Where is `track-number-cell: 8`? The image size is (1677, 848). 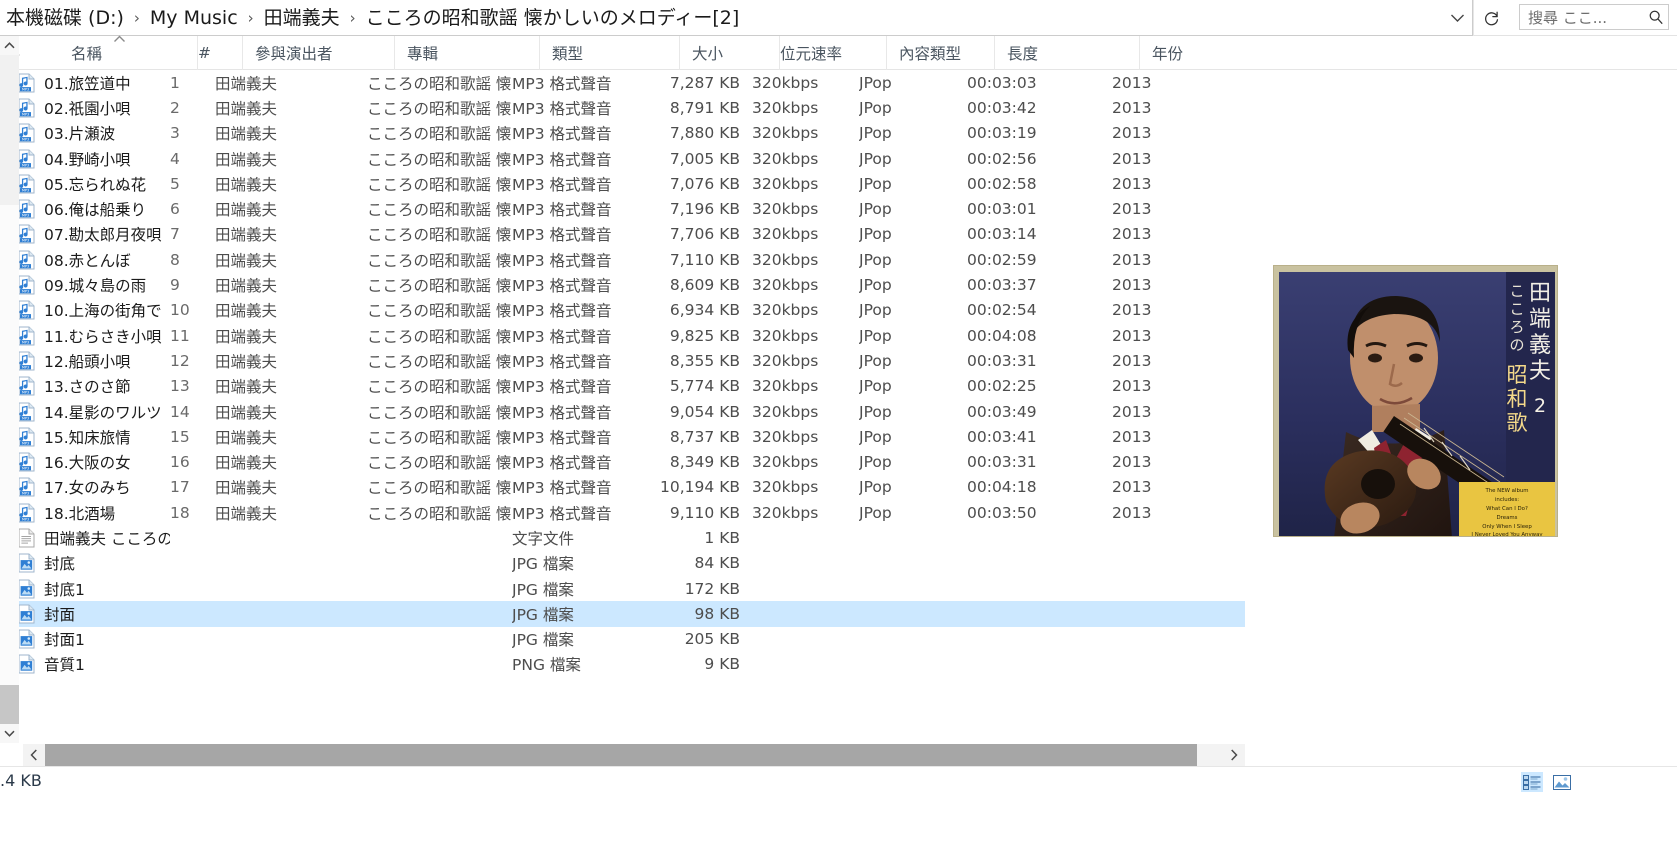
track-number-cell: 8 is located at coordinates (175, 259).